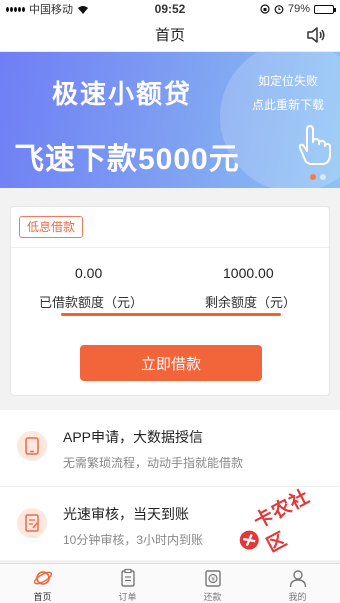 The image size is (340, 603). Describe the element at coordinates (89, 273) in the screenshot. I see `borrowed-amount-value: 0.00` at that location.